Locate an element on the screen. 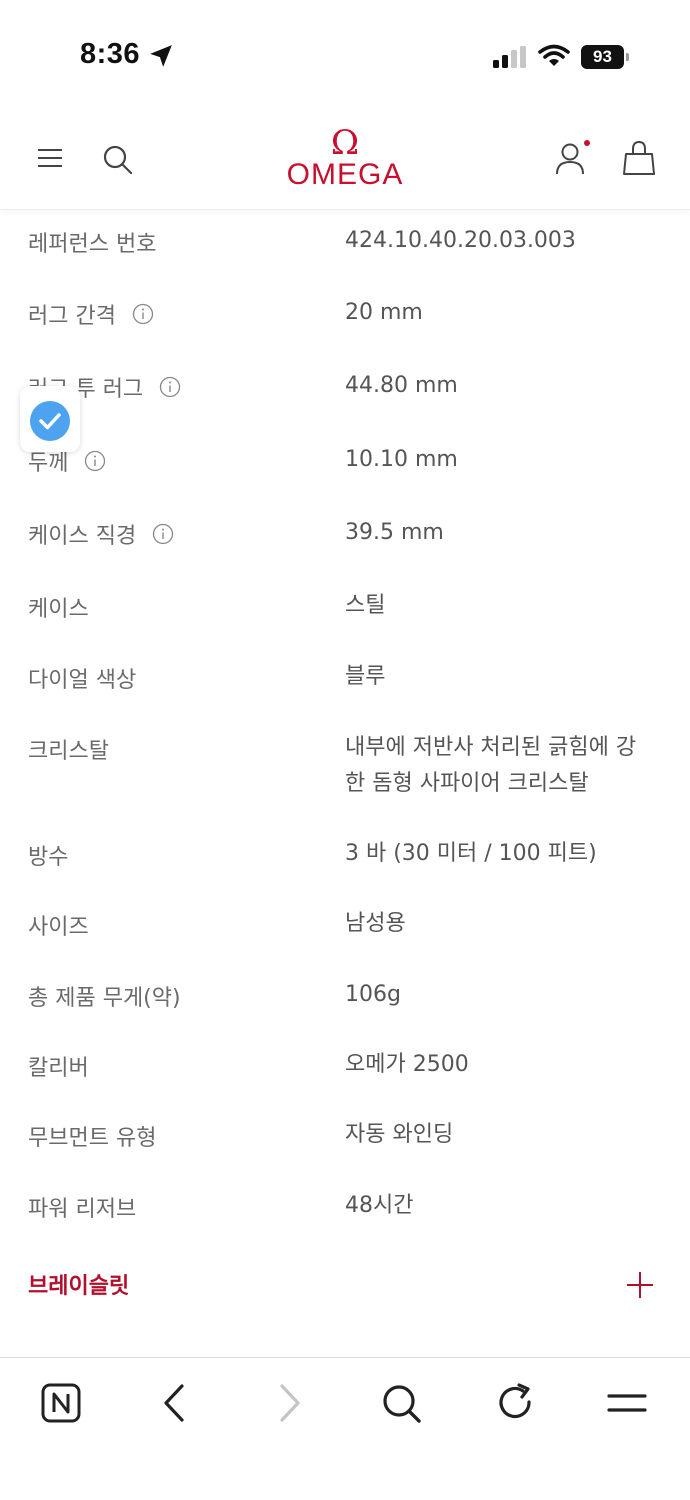  spec-label: 크리스탈 is located at coordinates (68, 751).